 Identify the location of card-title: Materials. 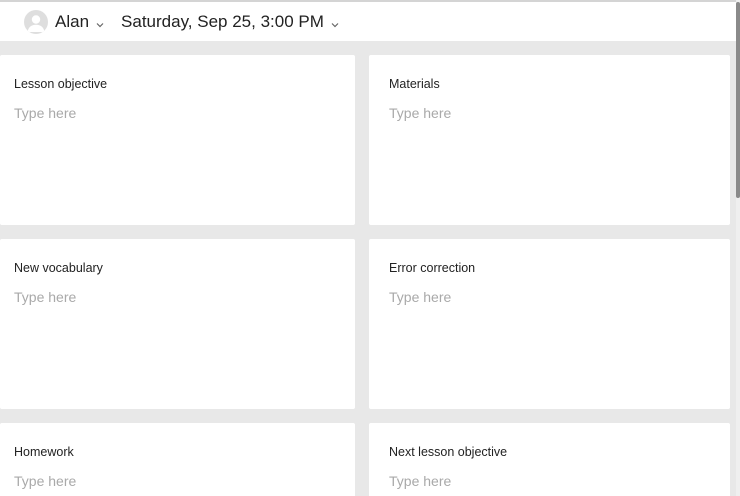
(414, 84).